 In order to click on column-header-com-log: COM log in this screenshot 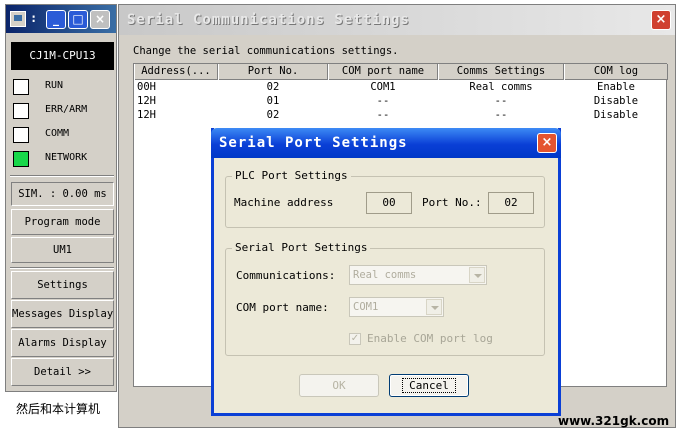, I will do `click(616, 72)`.